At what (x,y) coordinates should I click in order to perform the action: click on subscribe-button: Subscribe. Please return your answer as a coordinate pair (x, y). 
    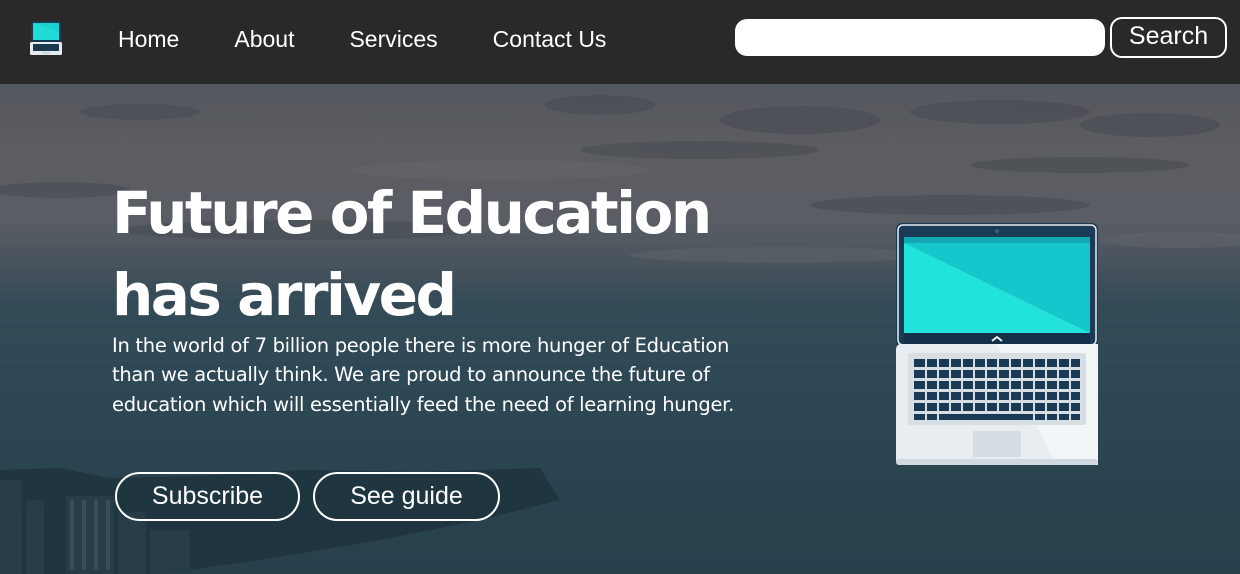
    Looking at the image, I should click on (207, 496).